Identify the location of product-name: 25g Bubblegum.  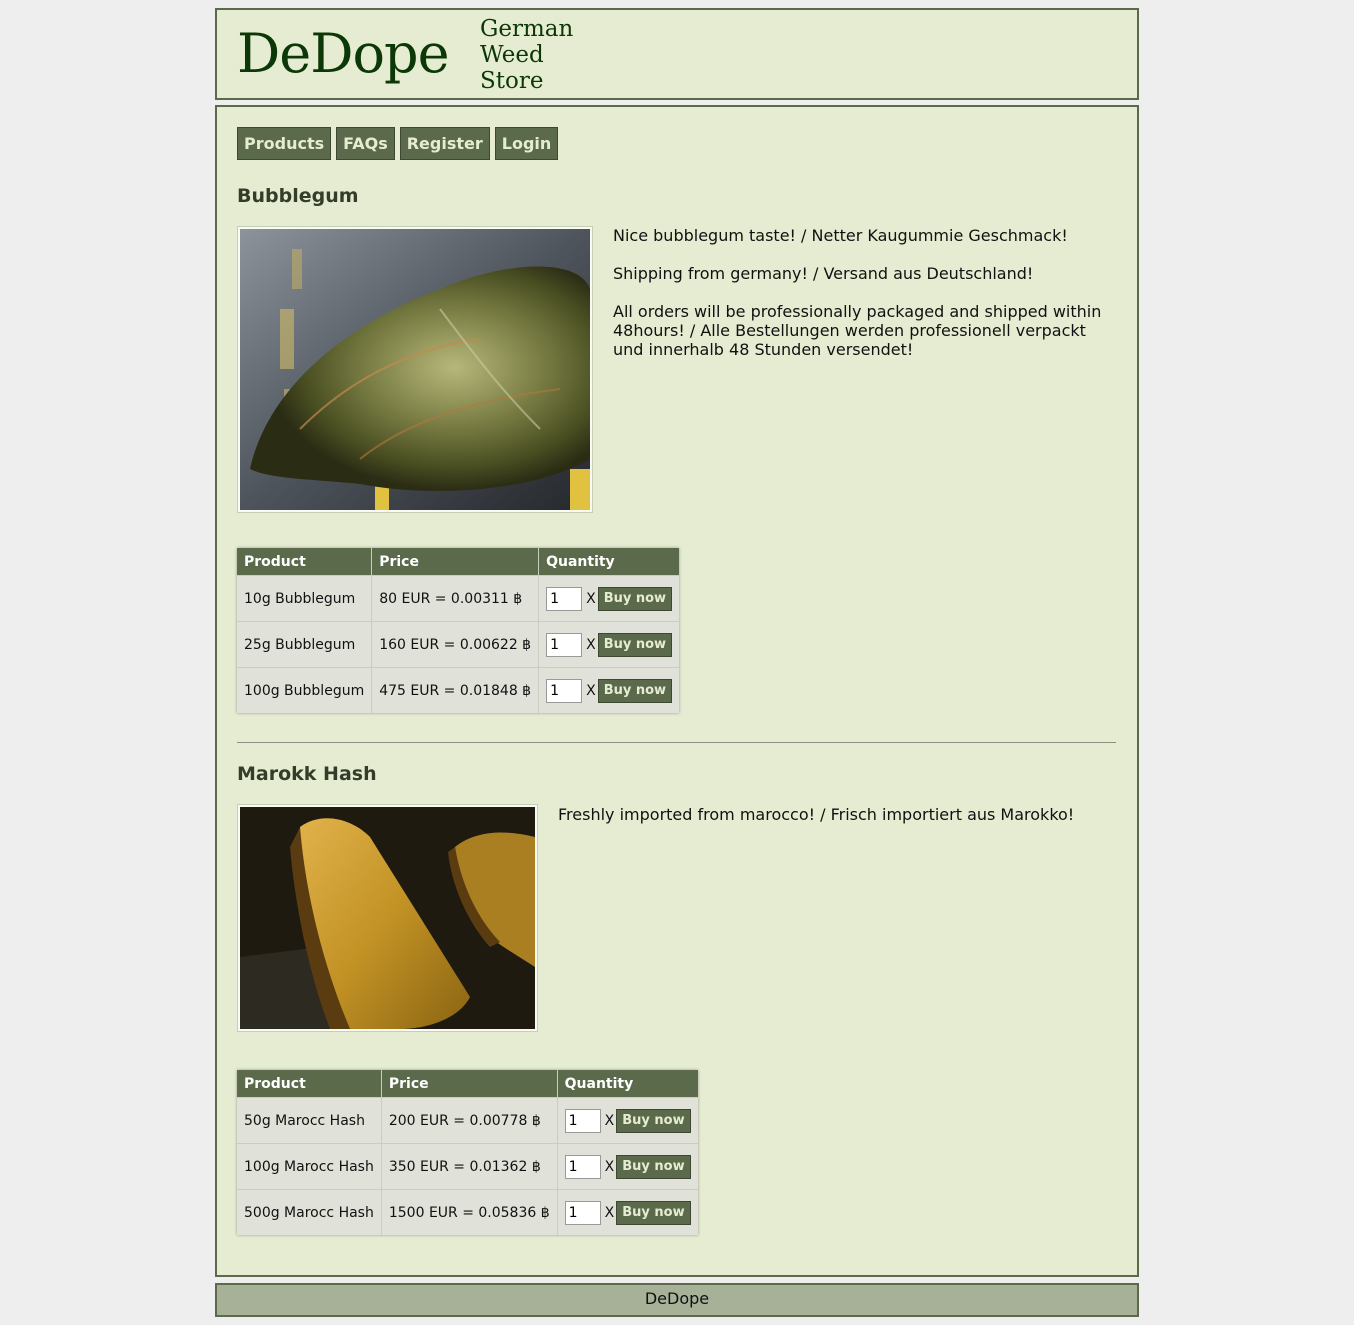
(305, 644).